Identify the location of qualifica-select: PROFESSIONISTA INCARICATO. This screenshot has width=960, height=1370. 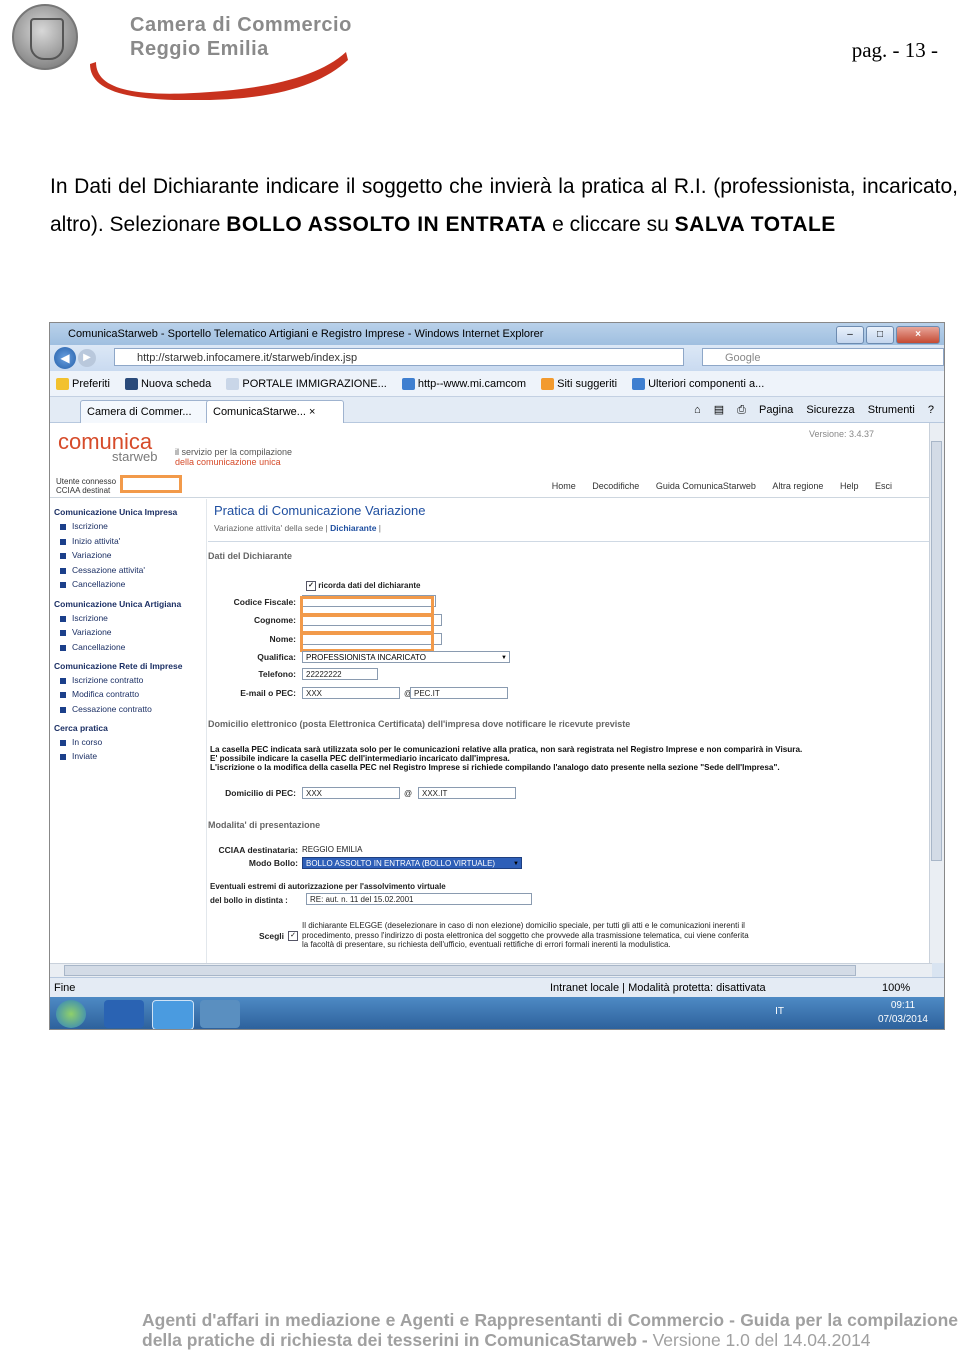
(406, 657).